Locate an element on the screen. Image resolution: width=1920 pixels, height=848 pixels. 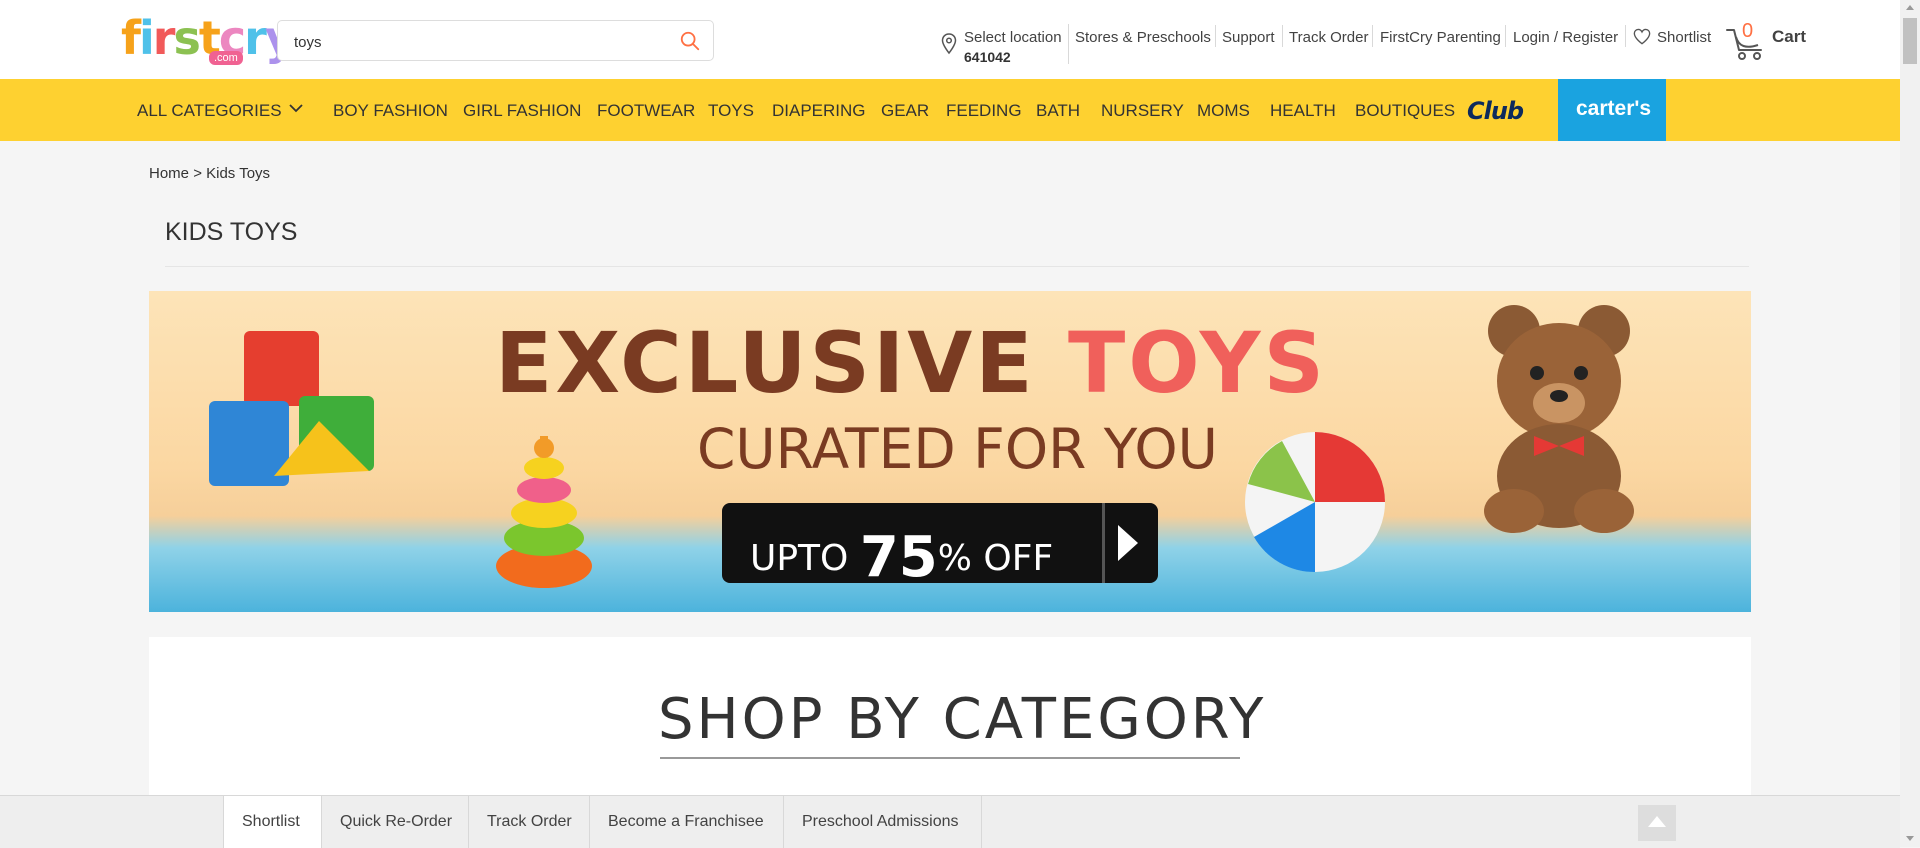
banner-subheadline: CURATED FOR YOU is located at coordinates (957, 449).